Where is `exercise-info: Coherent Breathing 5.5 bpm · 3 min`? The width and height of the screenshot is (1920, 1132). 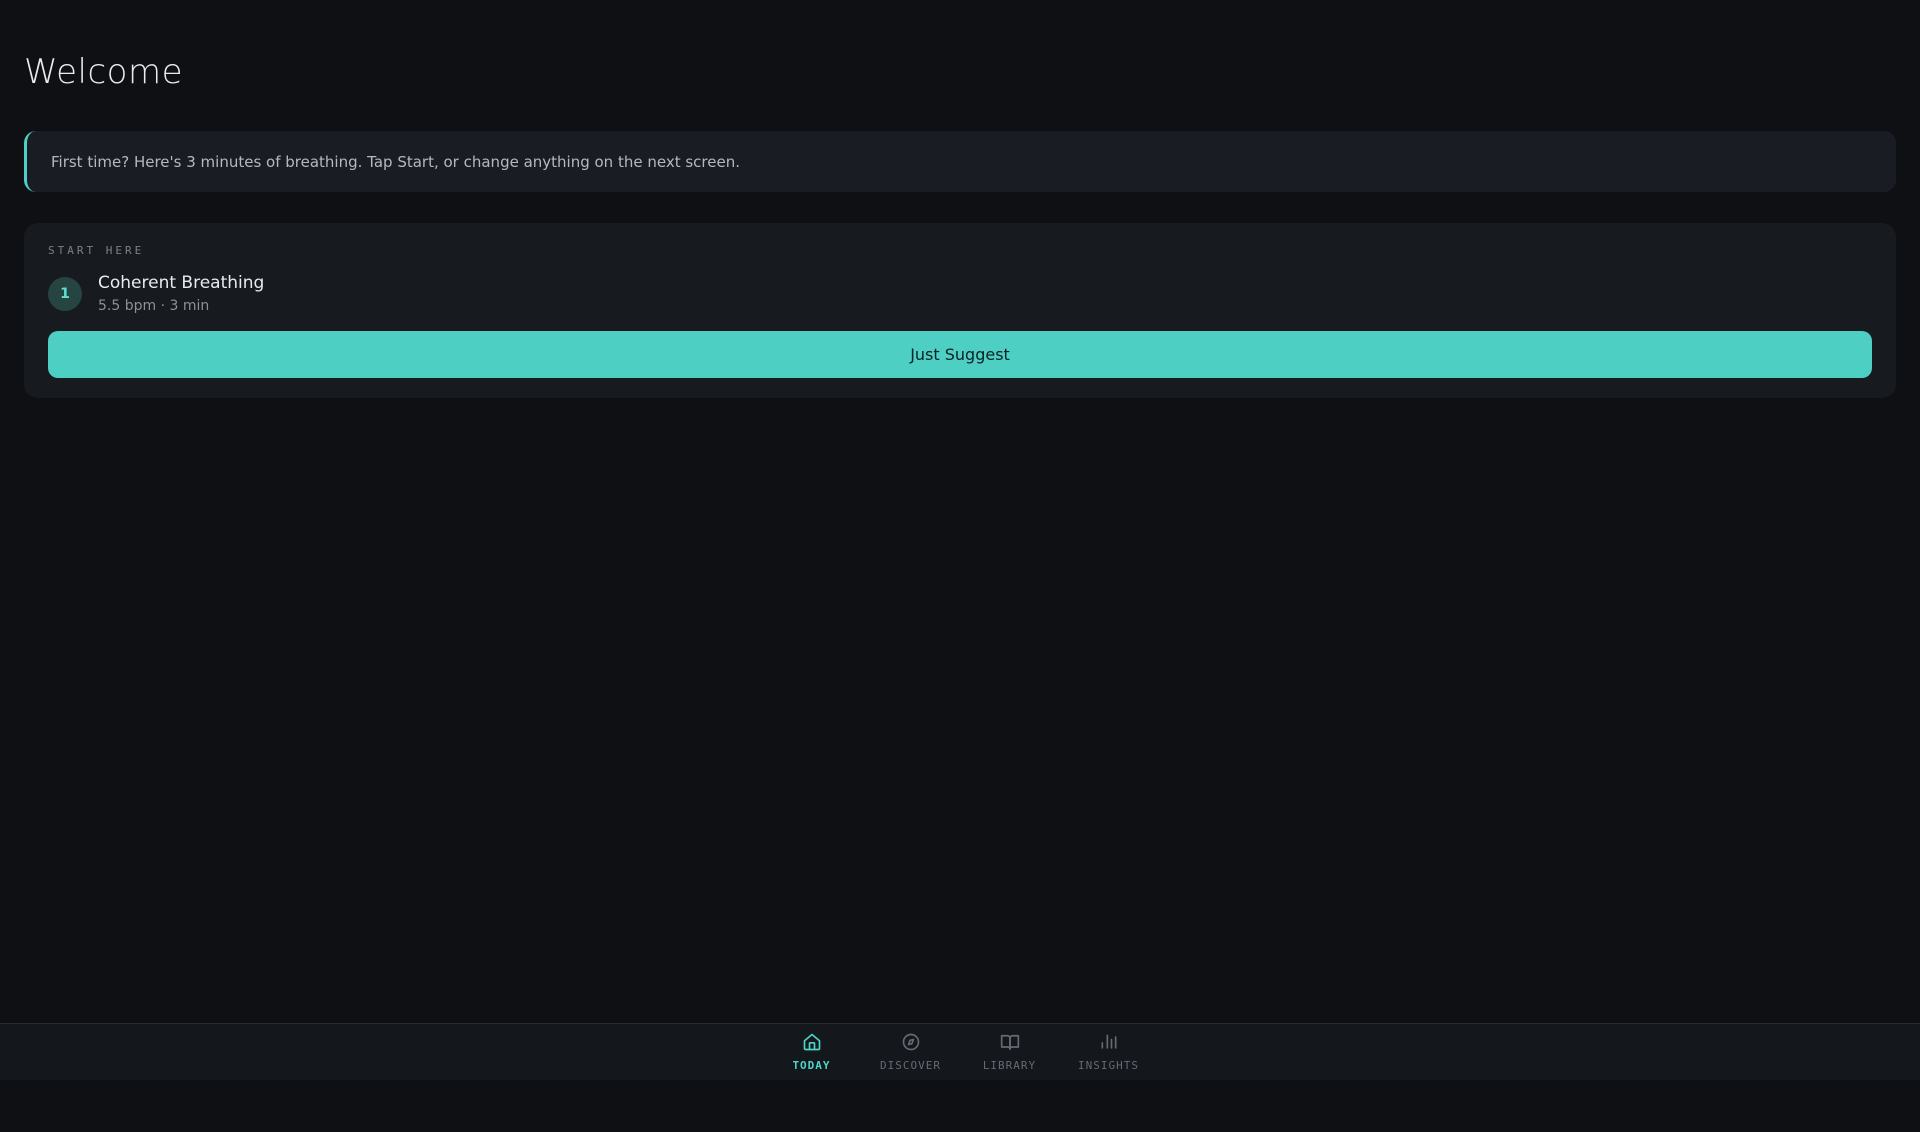 exercise-info: Coherent Breathing 5.5 bpm · 3 min is located at coordinates (181, 293).